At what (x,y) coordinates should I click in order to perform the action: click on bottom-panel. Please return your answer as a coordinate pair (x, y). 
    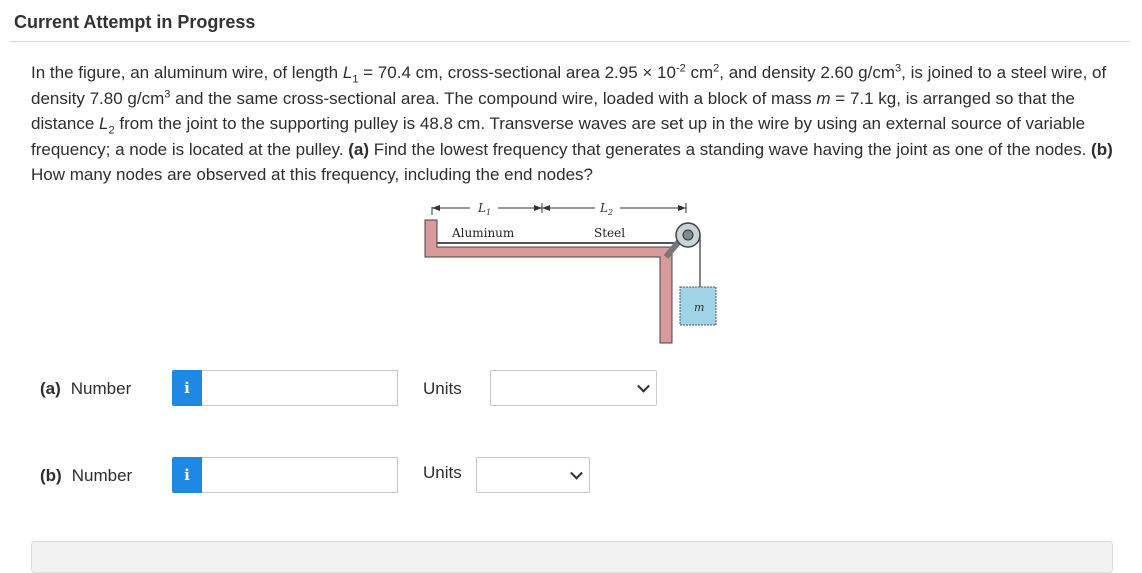
    Looking at the image, I should click on (572, 557).